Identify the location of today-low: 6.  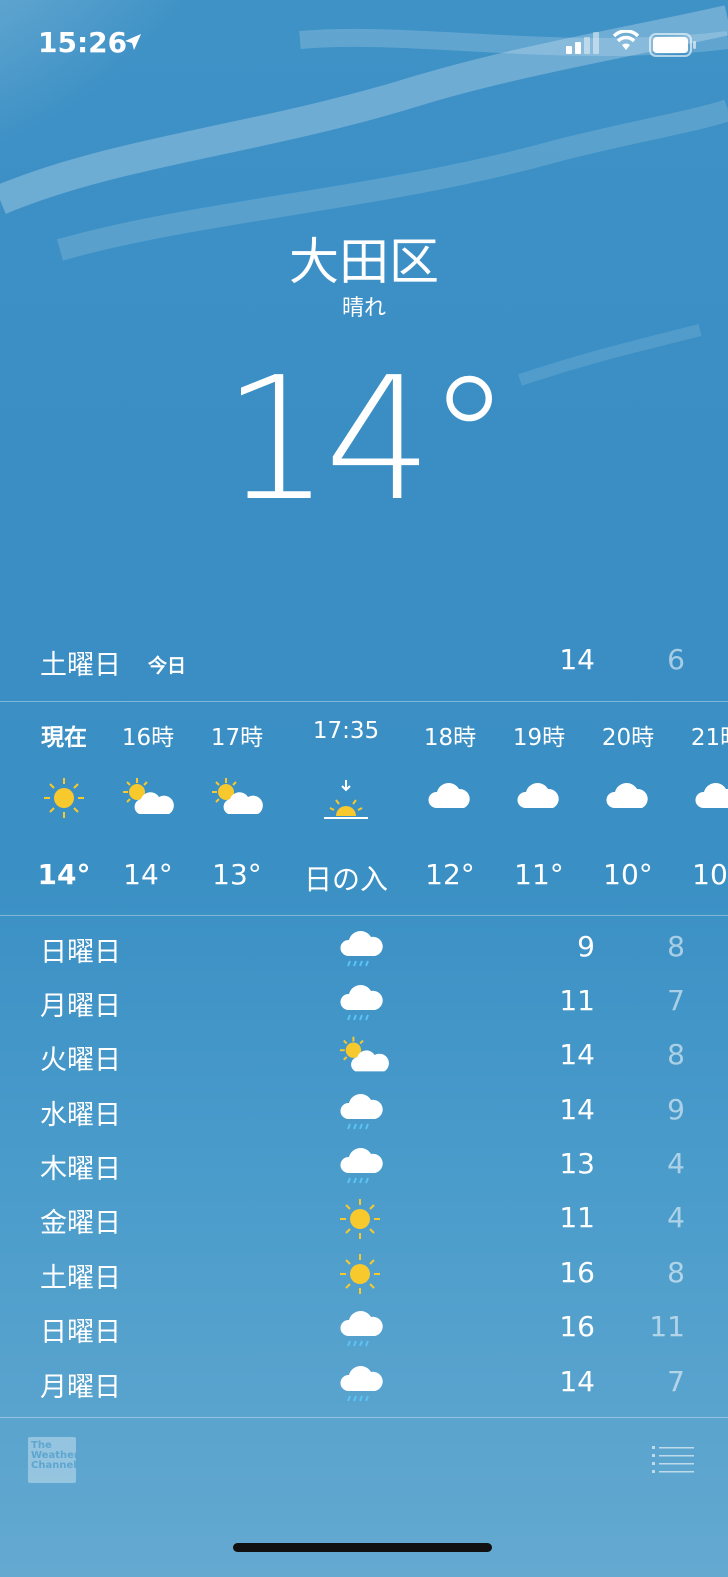
(676, 659).